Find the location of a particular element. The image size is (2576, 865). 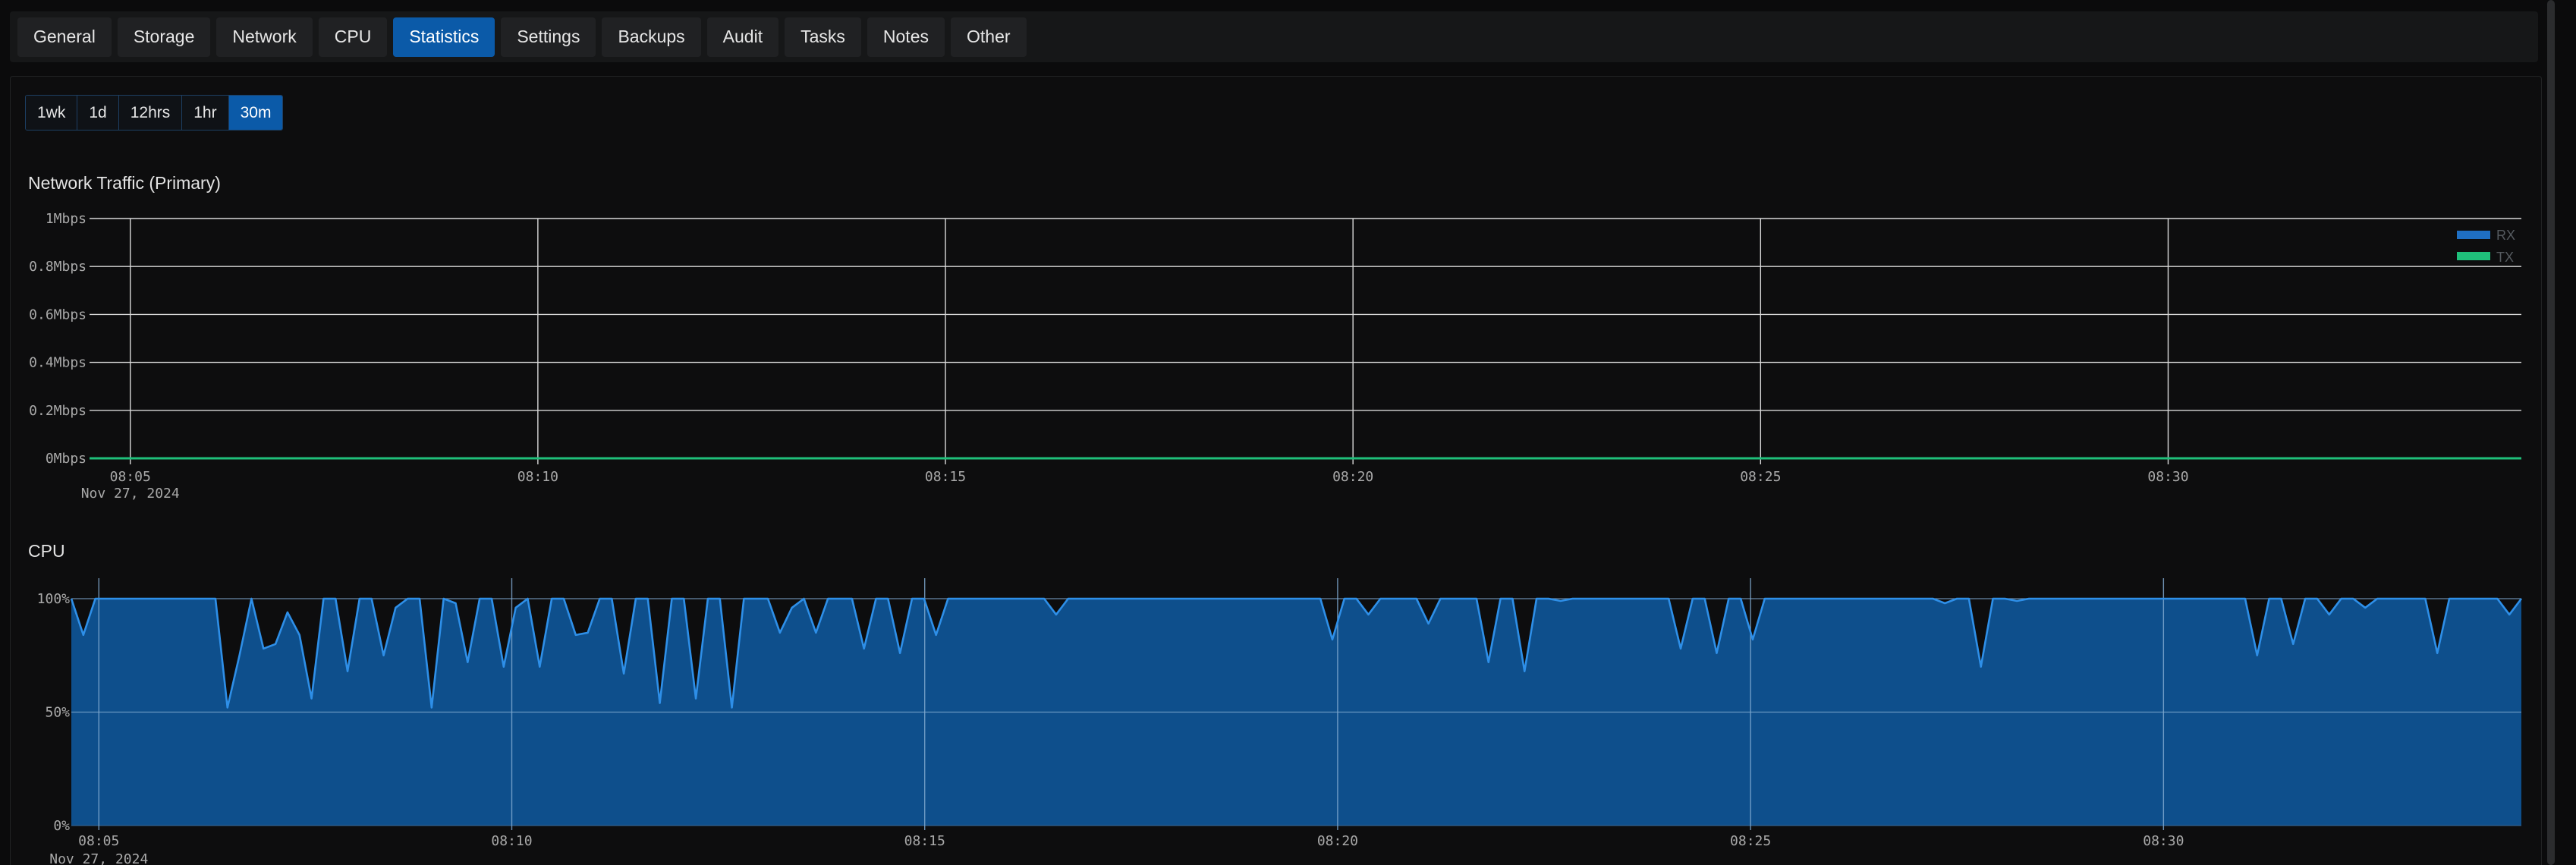

net-y-tick-label: 1Mbps is located at coordinates (66, 219).